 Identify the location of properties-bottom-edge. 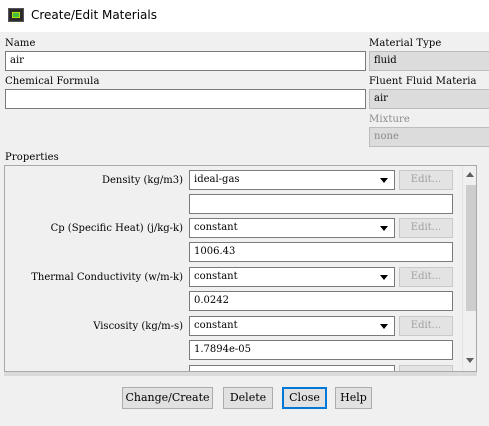
(240, 374).